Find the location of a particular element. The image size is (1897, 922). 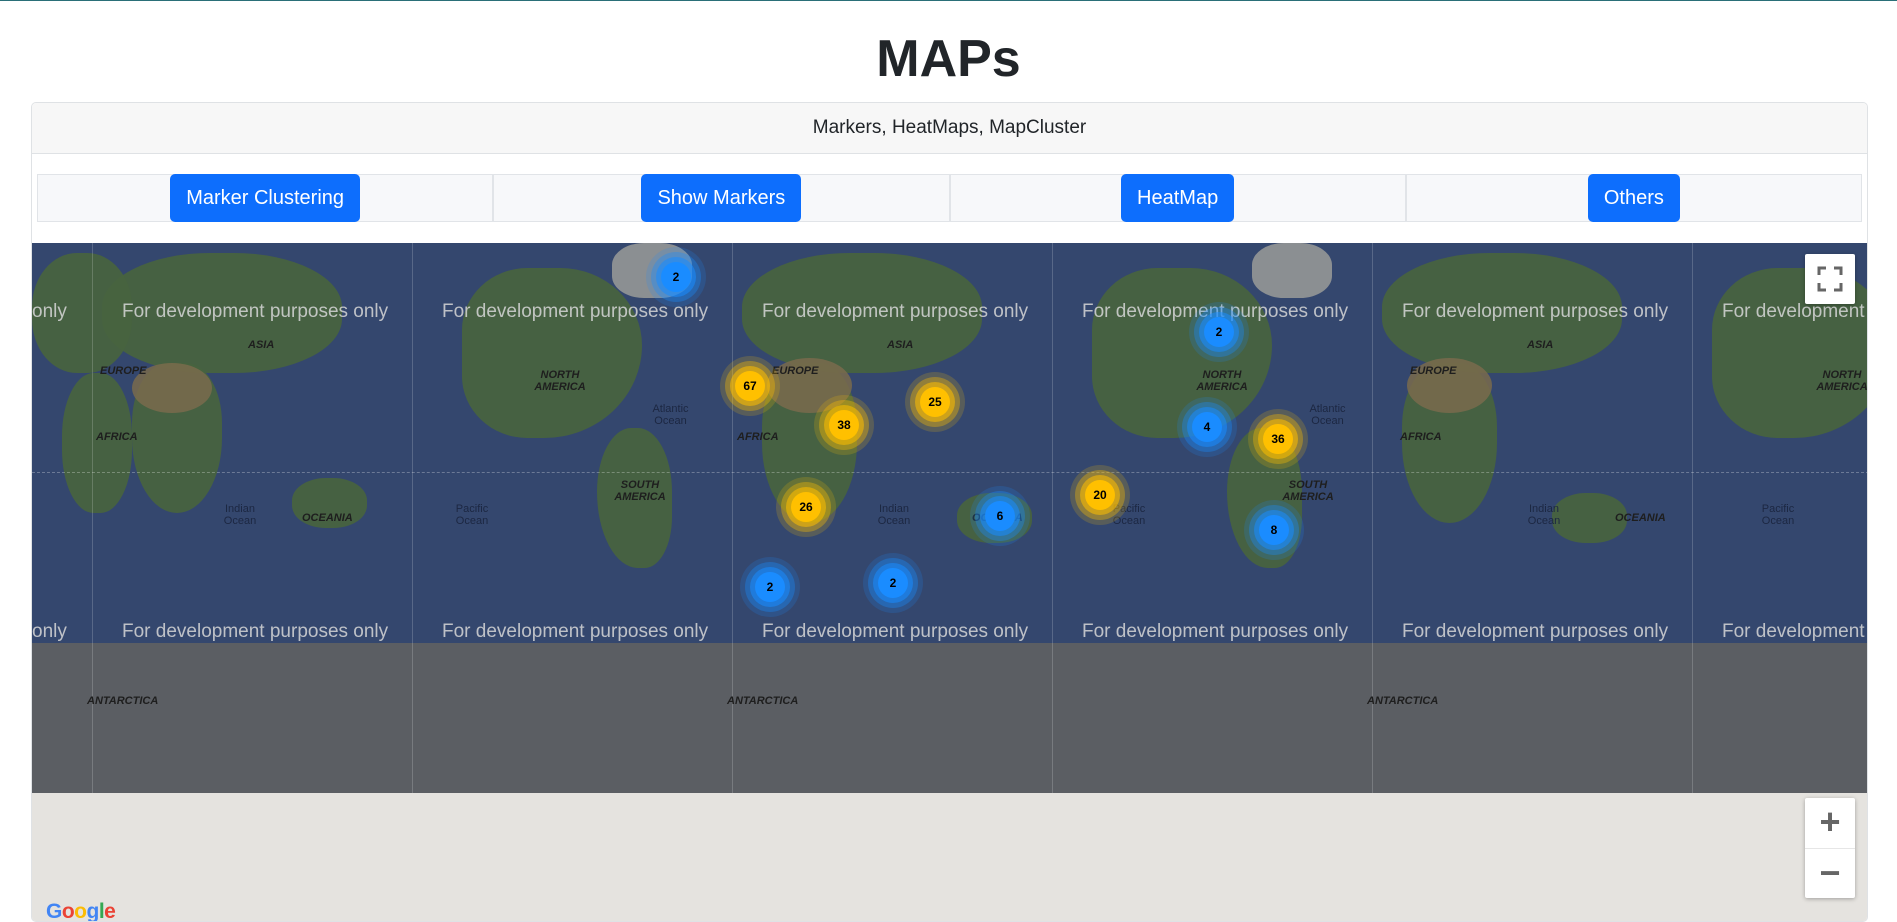

greenland is located at coordinates (1292, 270).